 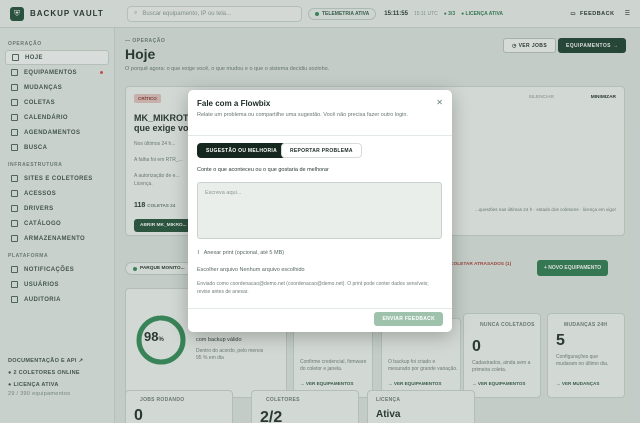 What do you see at coordinates (234, 103) in the screenshot?
I see `modal-title: Fale com a Flowbix` at bounding box center [234, 103].